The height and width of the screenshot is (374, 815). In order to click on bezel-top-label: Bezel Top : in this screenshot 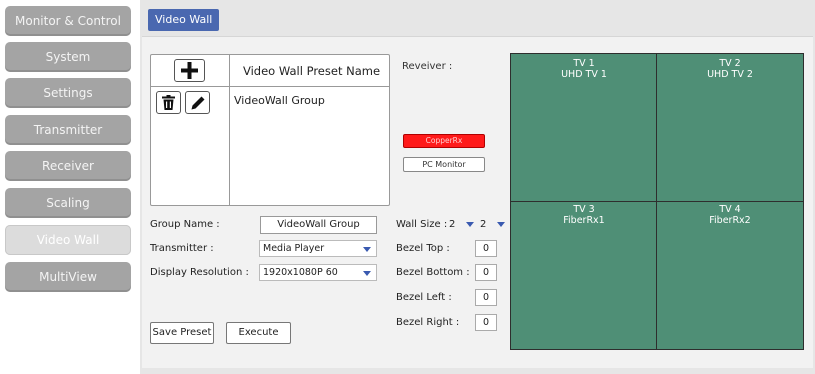, I will do `click(423, 248)`.